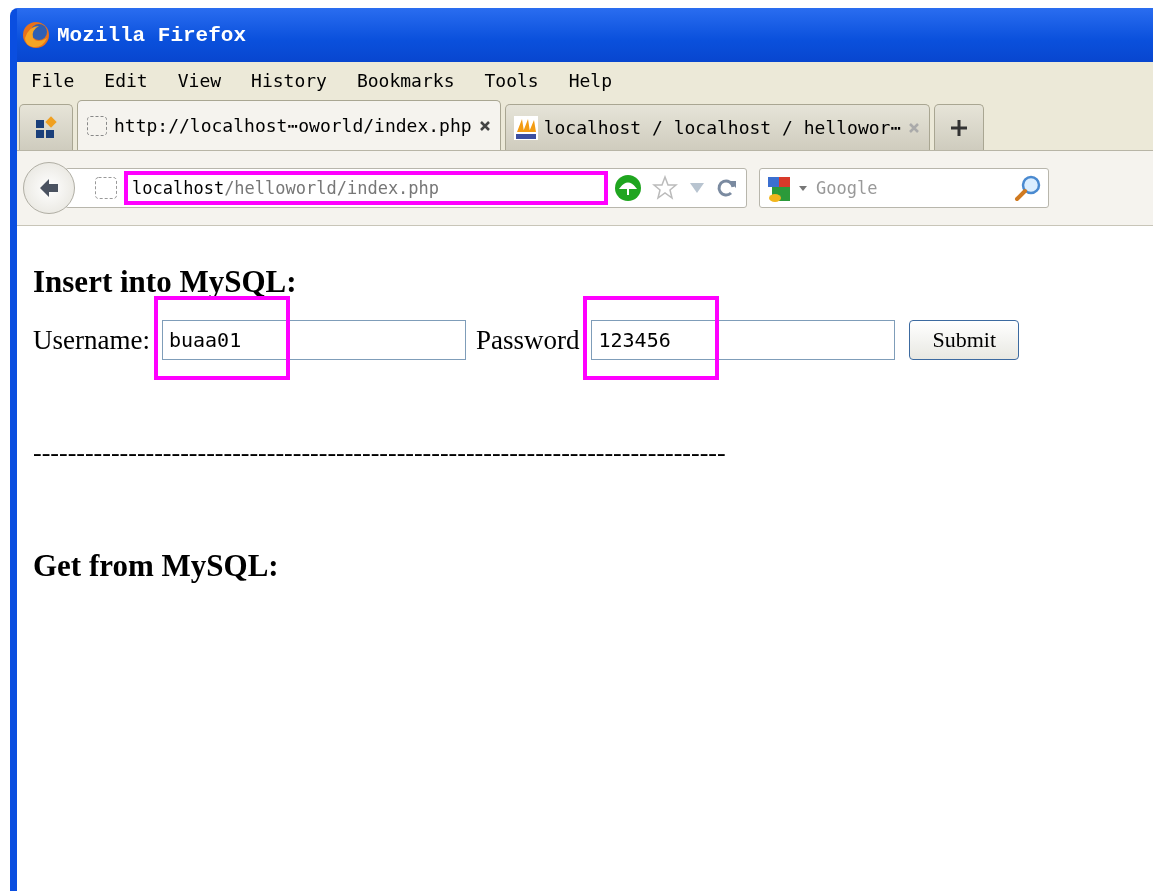  I want to click on tab-groups-button, so click(46, 127).